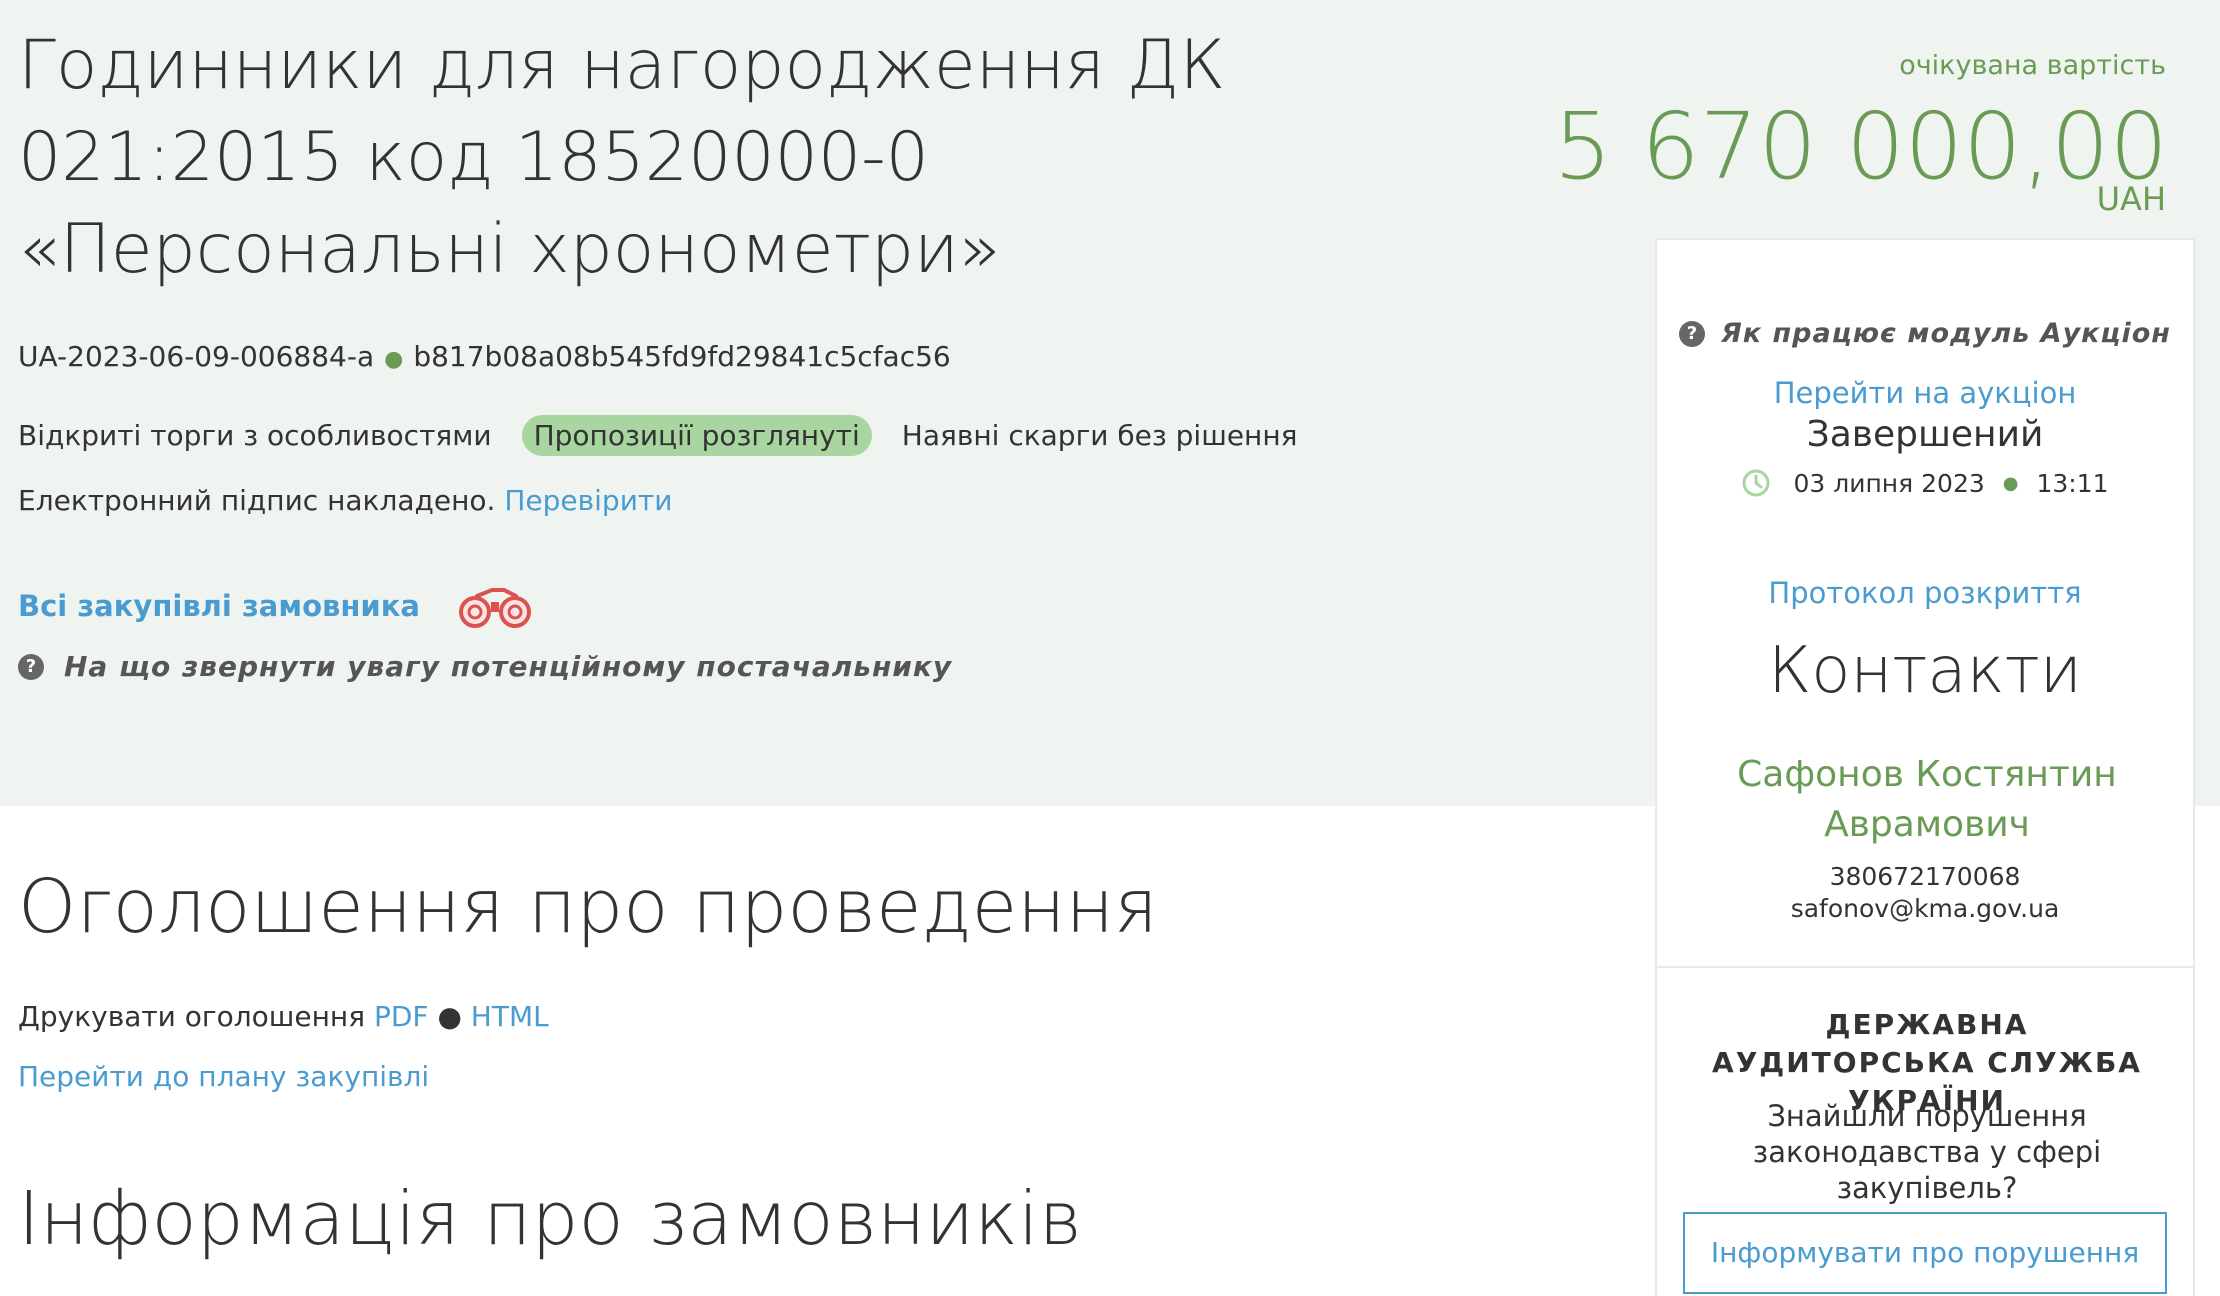 This screenshot has height=1296, width=2220. Describe the element at coordinates (1925, 393) in the screenshot. I see `go-to-auction-link: Перейти на аукціон` at that location.